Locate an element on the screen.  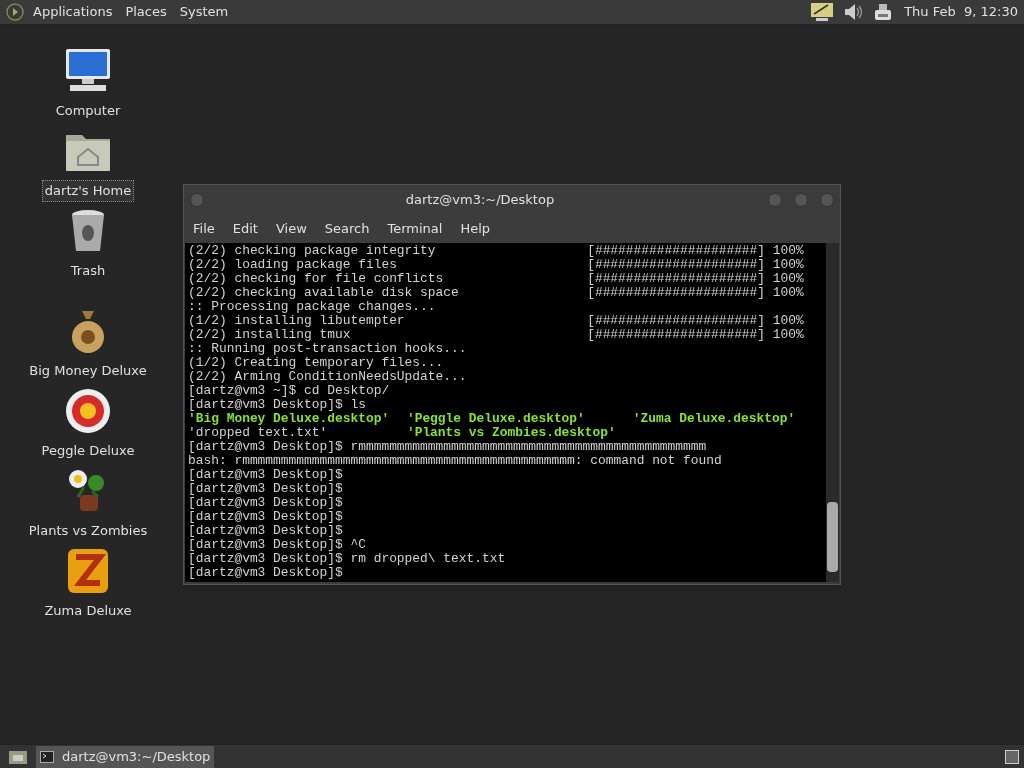
icon-label: Plants vs Zombies is located at coordinates (88, 531).